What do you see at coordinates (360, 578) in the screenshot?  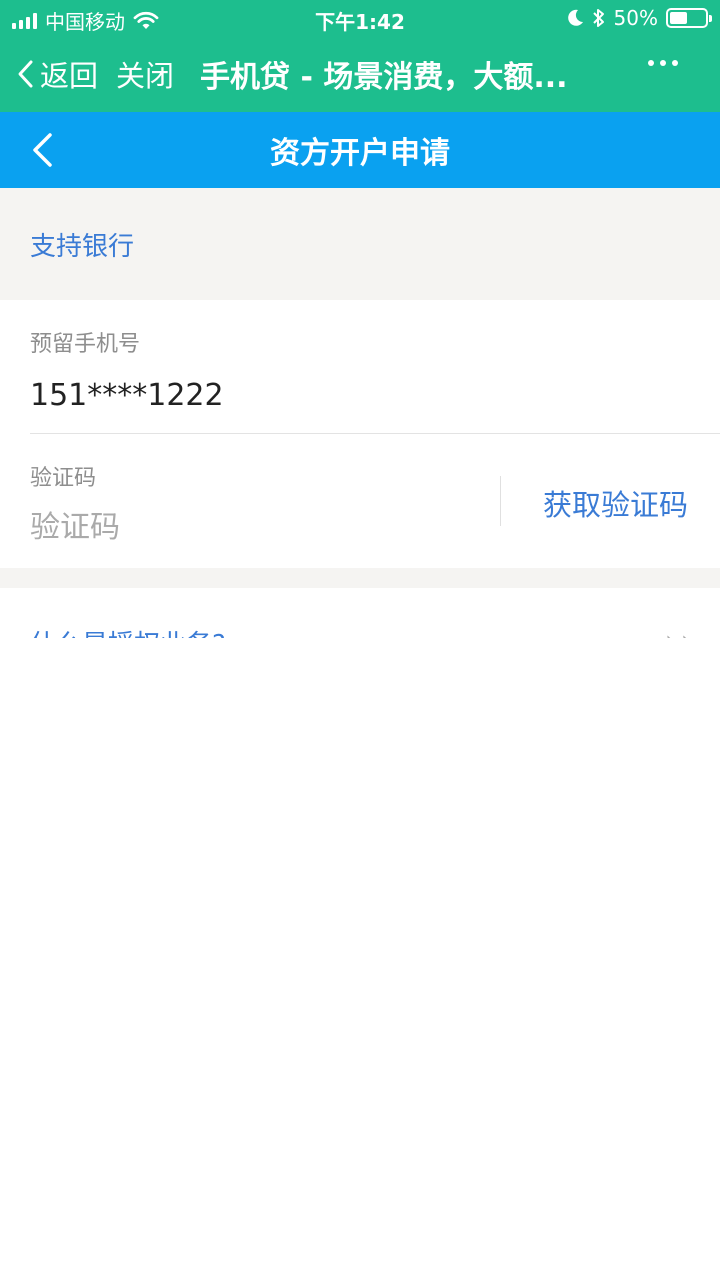 I see `section-gap` at bounding box center [360, 578].